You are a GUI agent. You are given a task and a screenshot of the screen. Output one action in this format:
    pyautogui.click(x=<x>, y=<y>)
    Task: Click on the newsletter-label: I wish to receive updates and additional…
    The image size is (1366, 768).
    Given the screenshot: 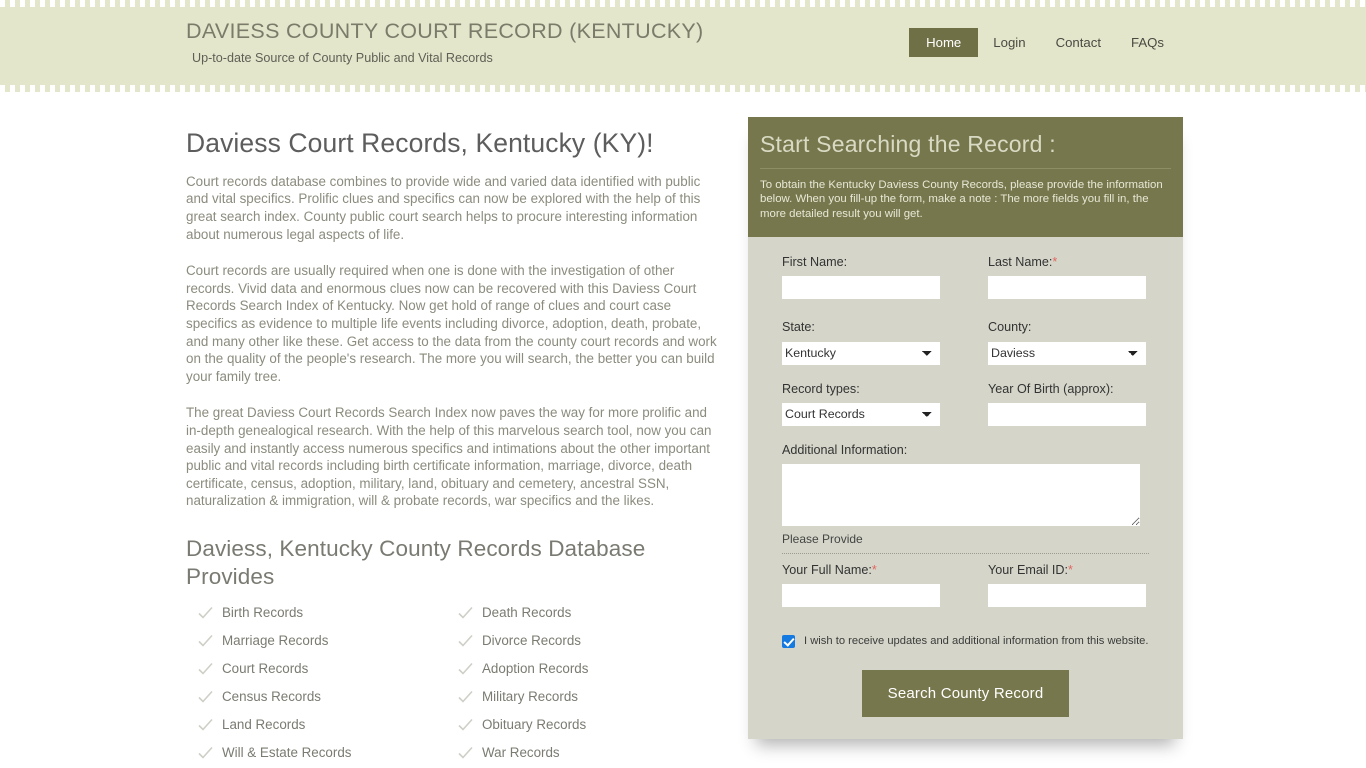 What is the action you would take?
    pyautogui.click(x=976, y=641)
    